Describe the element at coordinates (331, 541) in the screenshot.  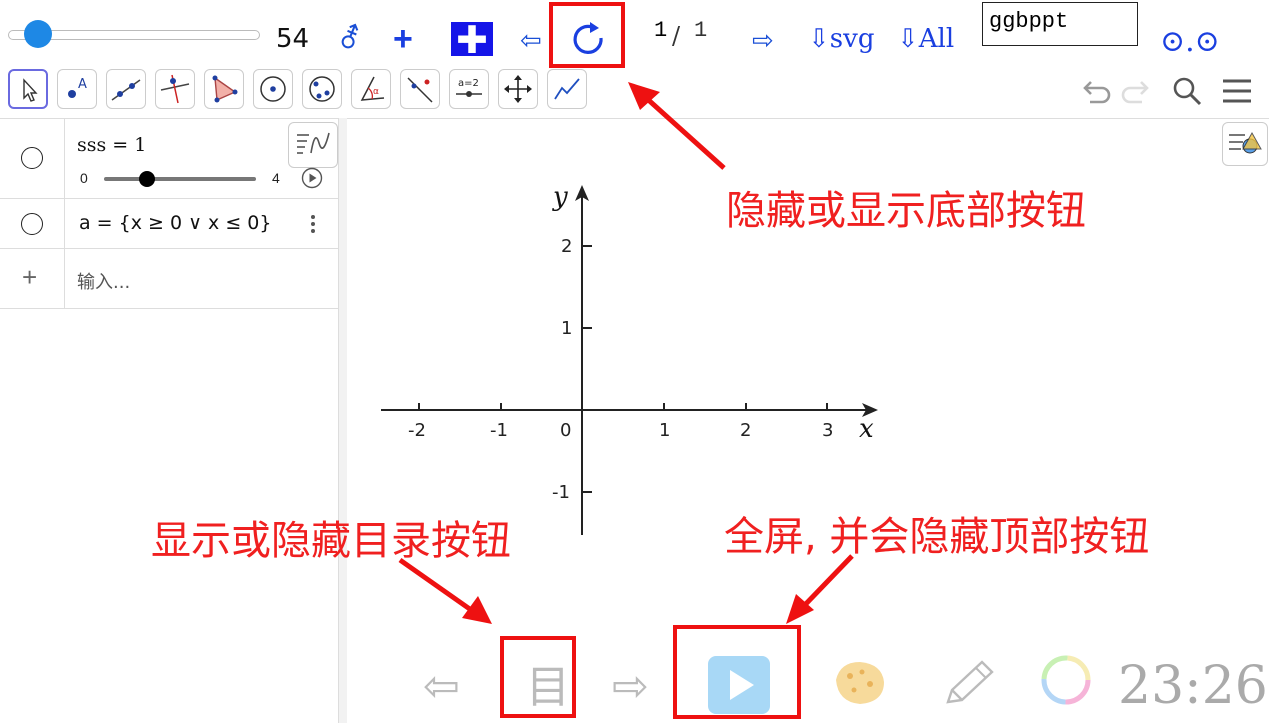
I see `left-annotation: 显示或隐藏目录按钮` at that location.